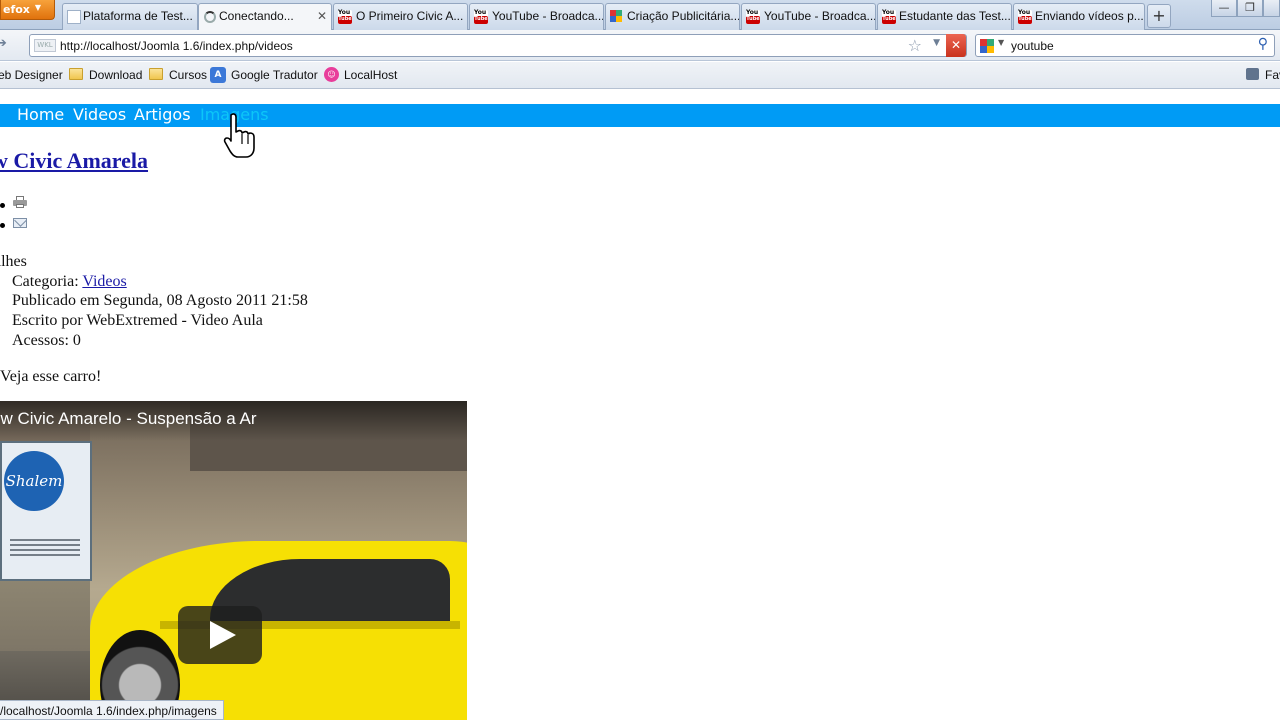 The width and height of the screenshot is (1280, 720). What do you see at coordinates (8, 46) in the screenshot?
I see `forward-arrow-icon: ➔` at bounding box center [8, 46].